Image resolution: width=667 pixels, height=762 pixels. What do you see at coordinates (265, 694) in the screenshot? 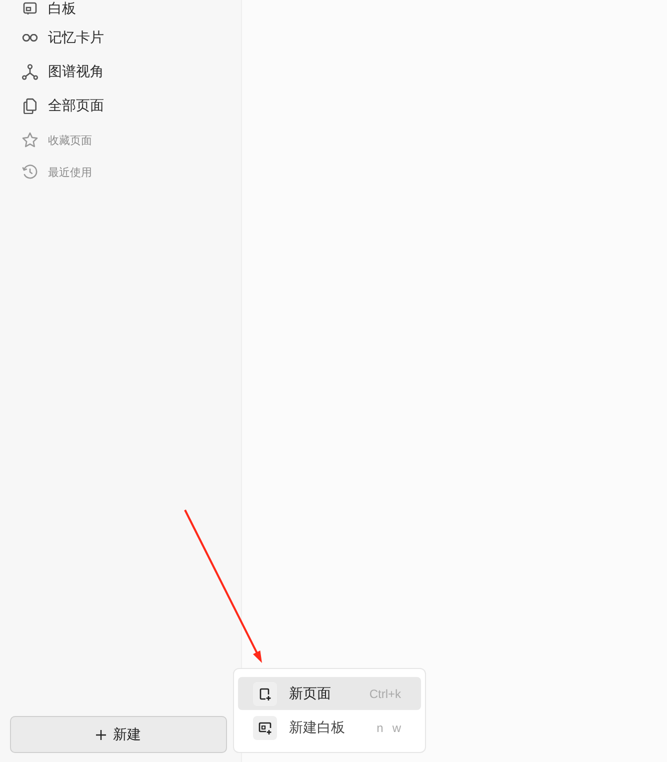
I see `new-page-icon` at bounding box center [265, 694].